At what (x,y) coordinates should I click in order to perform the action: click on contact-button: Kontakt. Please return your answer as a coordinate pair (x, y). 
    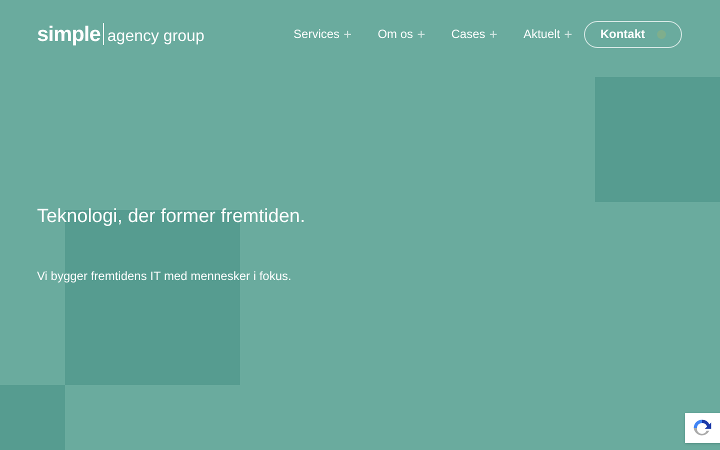
    Looking at the image, I should click on (633, 34).